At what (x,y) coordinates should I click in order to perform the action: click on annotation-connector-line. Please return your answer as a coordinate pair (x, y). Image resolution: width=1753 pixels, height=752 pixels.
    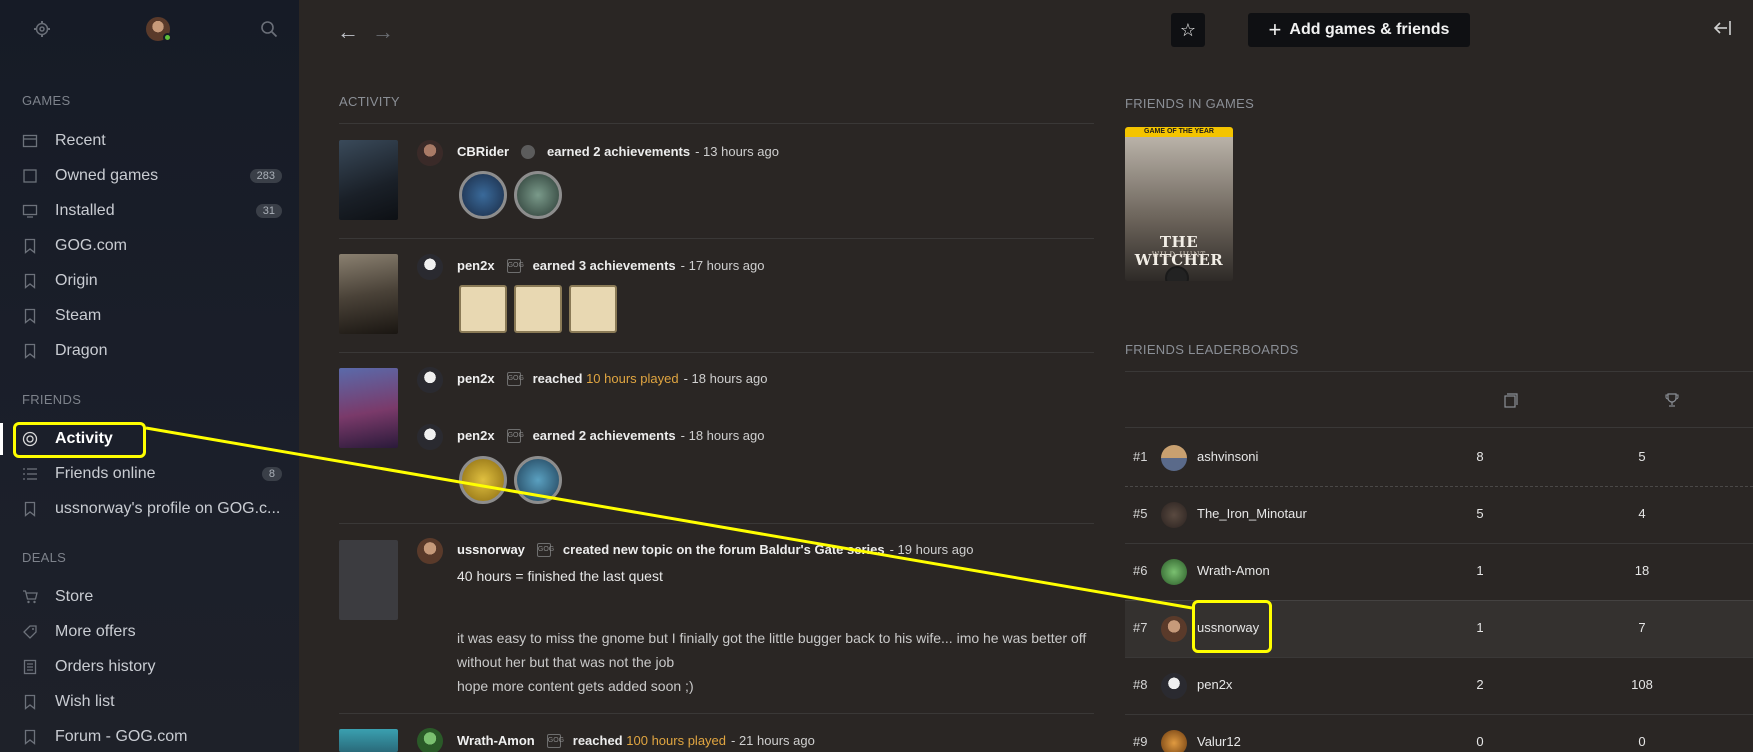
    Looking at the image, I should click on (669, 518).